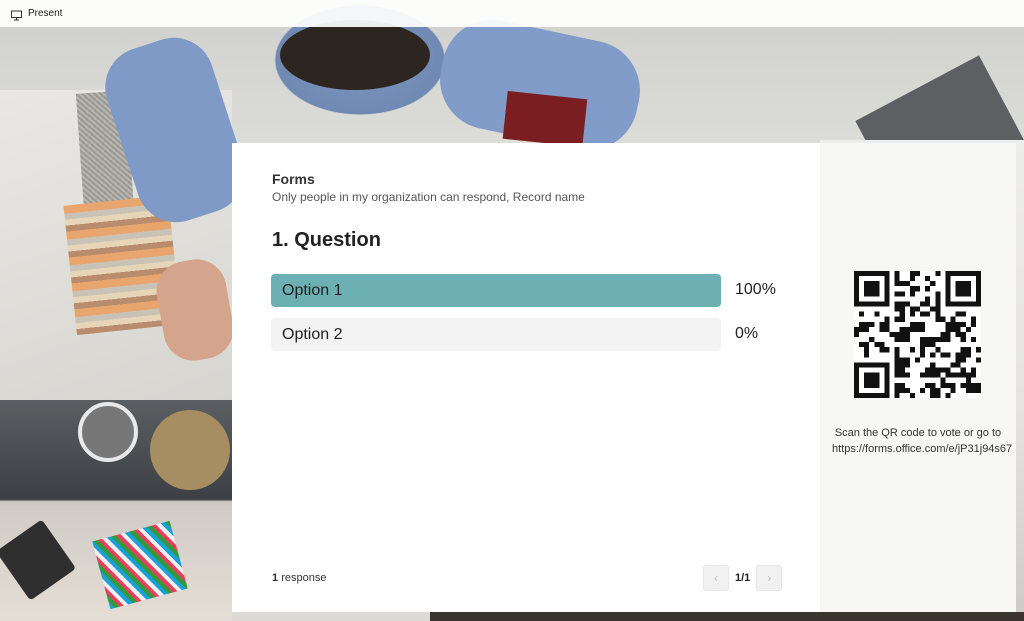 Image resolution: width=1024 pixels, height=621 pixels. I want to click on response-count-number: 1, so click(275, 578).